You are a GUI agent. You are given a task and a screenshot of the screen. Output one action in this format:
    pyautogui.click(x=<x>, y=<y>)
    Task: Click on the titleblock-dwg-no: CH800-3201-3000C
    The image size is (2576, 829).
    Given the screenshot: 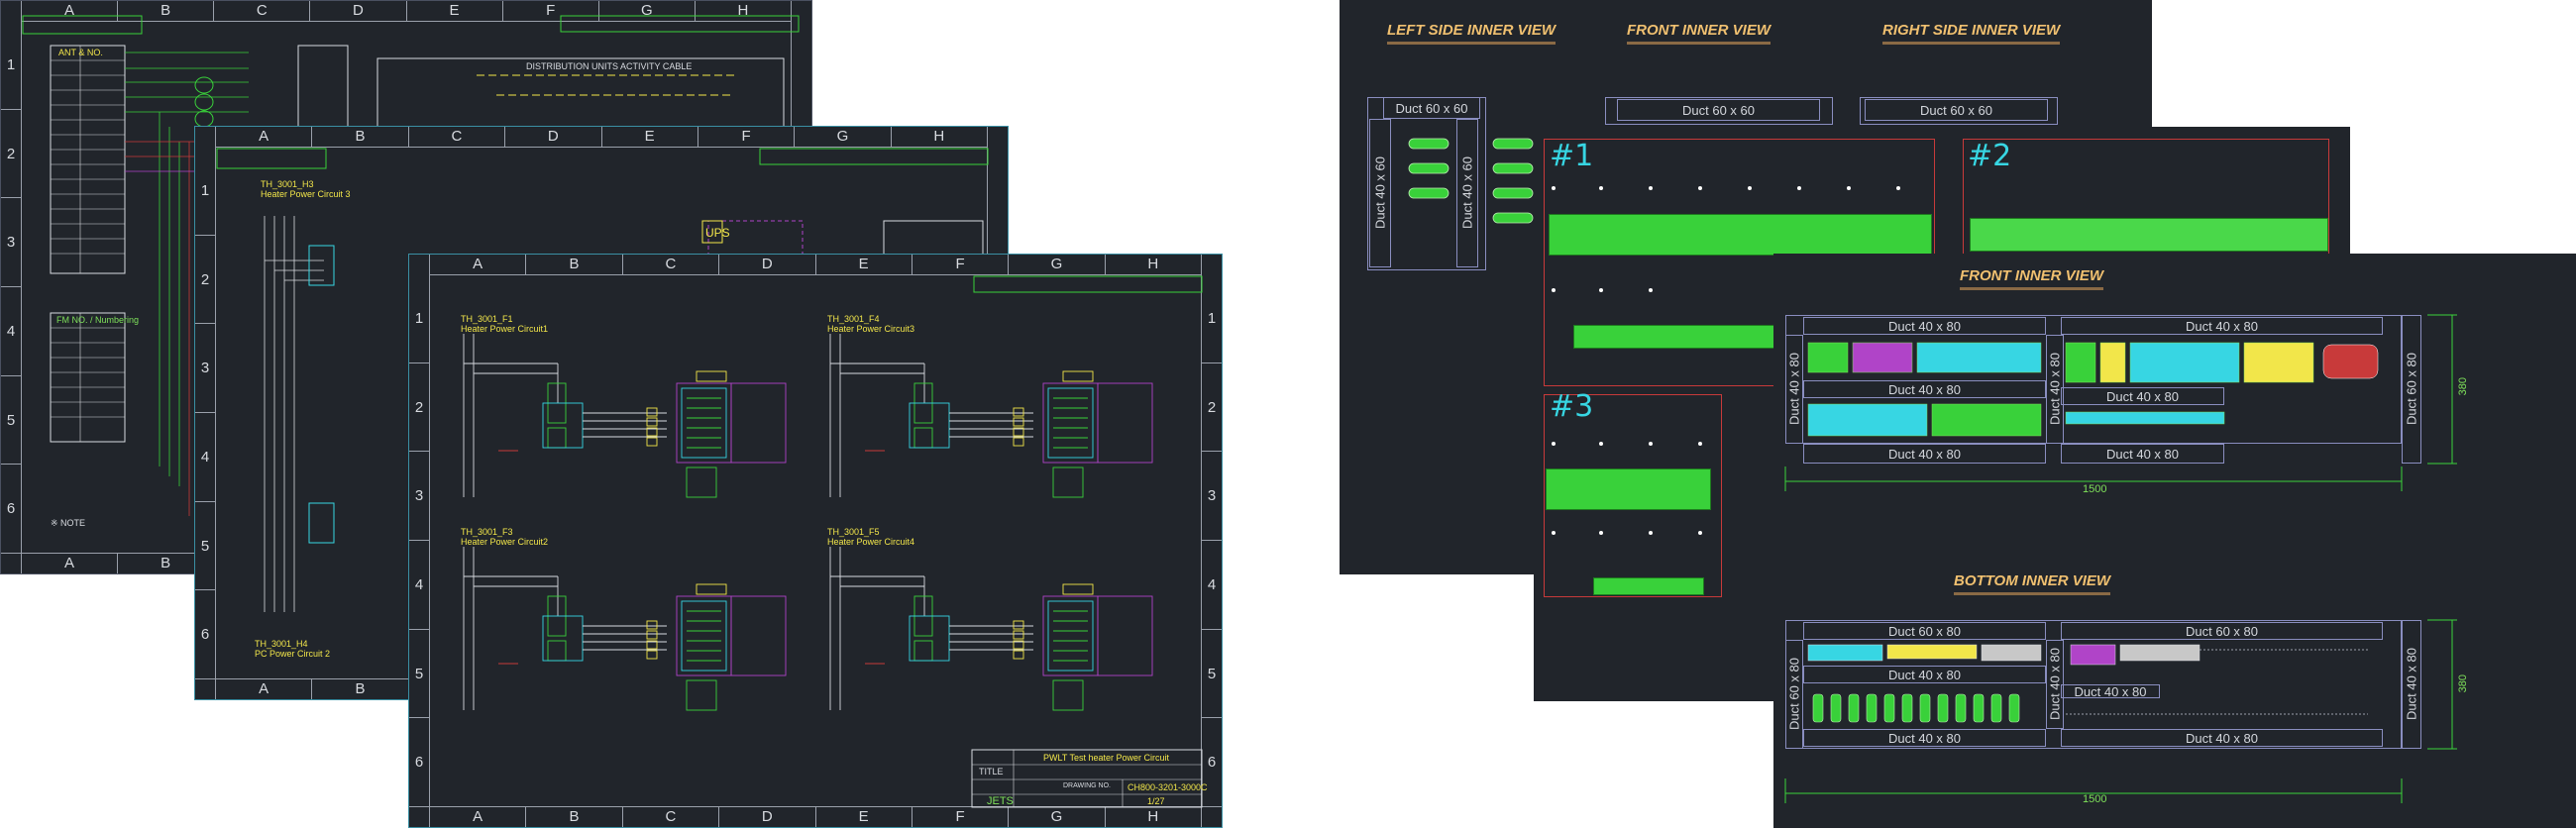 What is the action you would take?
    pyautogui.click(x=1168, y=787)
    